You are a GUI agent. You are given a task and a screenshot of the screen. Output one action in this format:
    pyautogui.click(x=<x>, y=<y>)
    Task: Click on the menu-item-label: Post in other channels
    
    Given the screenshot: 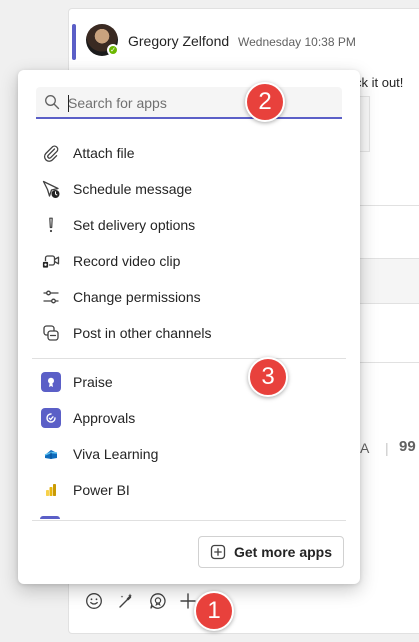 What is the action you would take?
    pyautogui.click(x=142, y=333)
    